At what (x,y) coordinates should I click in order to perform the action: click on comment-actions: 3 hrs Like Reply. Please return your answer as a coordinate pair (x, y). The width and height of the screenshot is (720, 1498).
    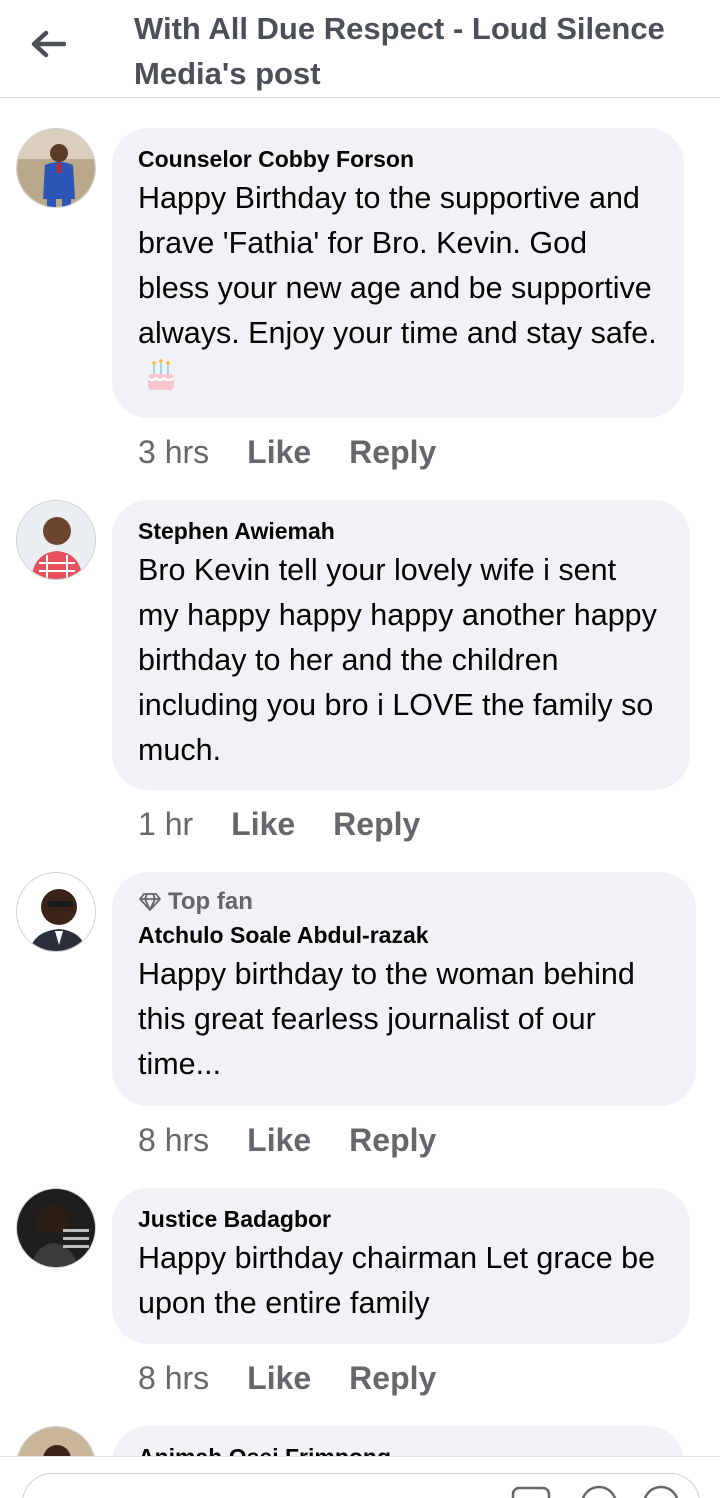
    Looking at the image, I should click on (287, 452).